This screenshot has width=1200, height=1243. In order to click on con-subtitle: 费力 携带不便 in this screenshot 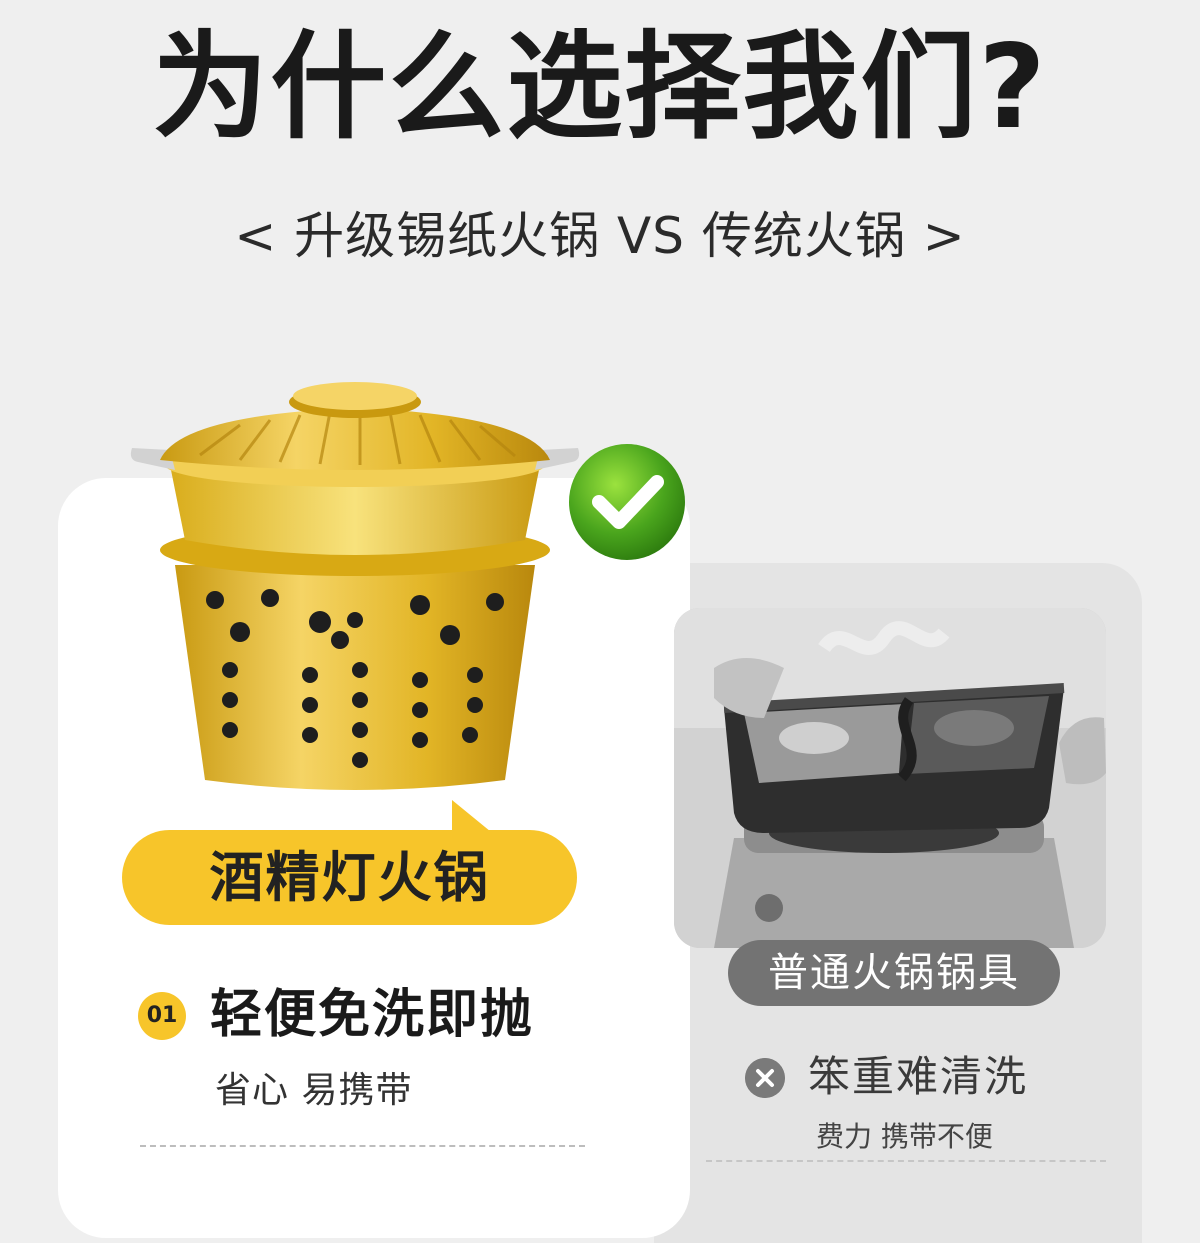, I will do `click(904, 1136)`.